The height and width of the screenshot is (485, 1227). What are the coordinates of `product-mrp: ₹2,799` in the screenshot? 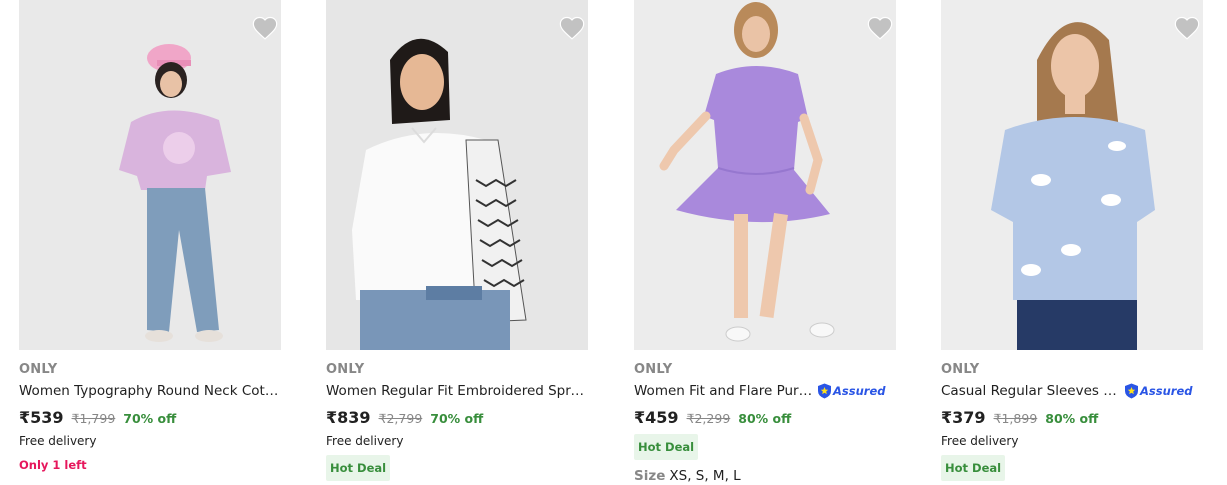 It's located at (400, 418).